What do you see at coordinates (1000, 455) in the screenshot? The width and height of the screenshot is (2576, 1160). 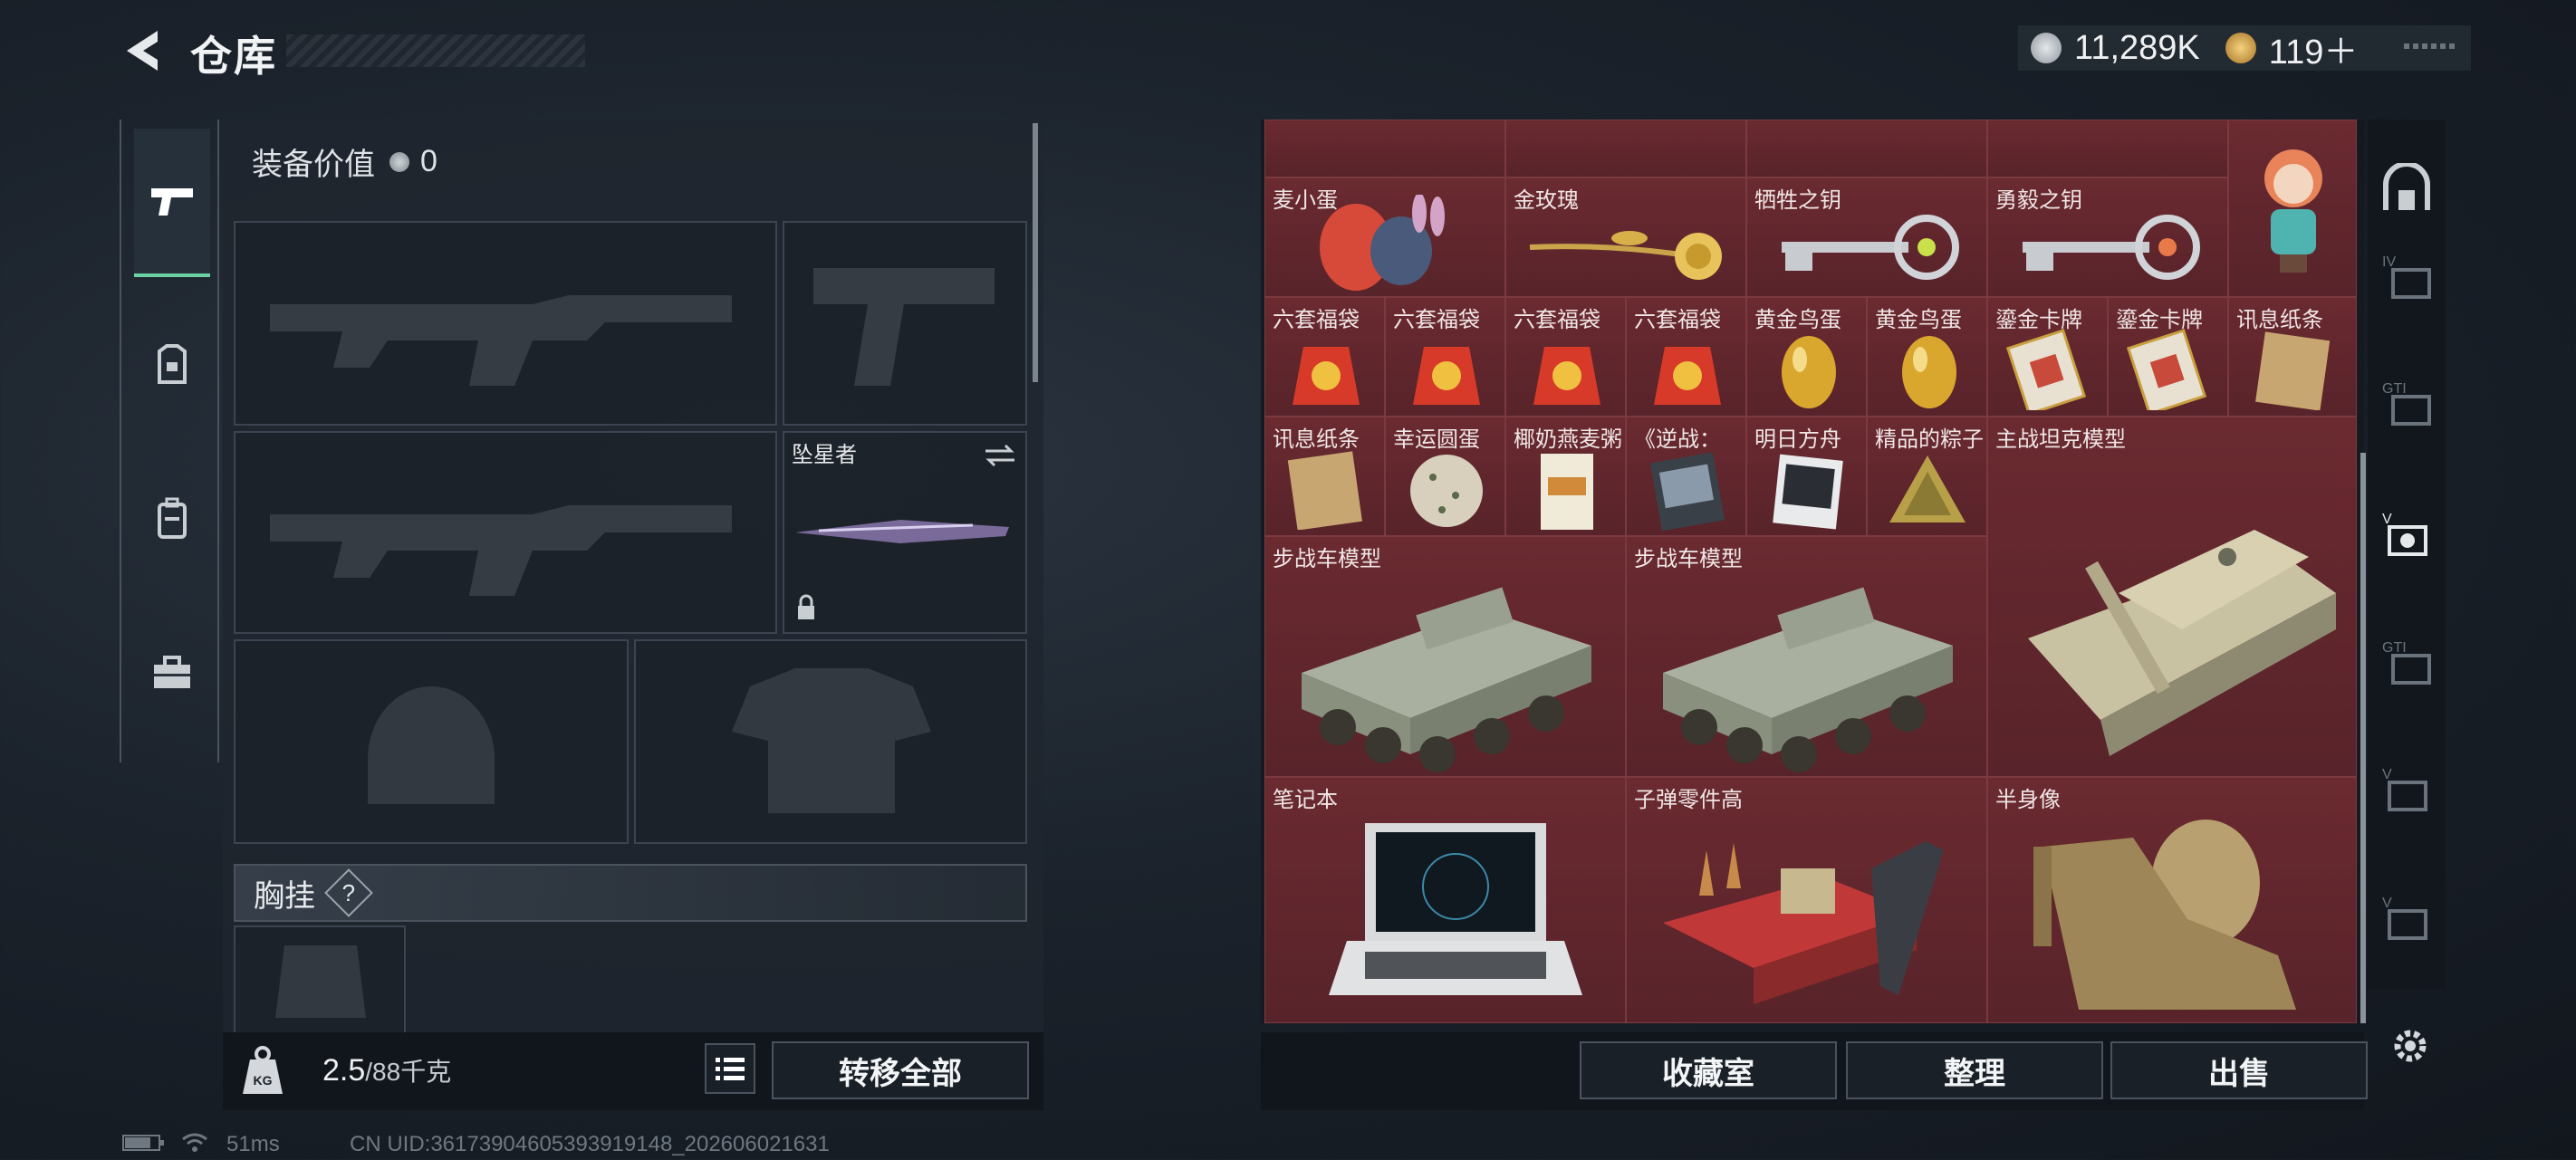 I see `swap-icon` at bounding box center [1000, 455].